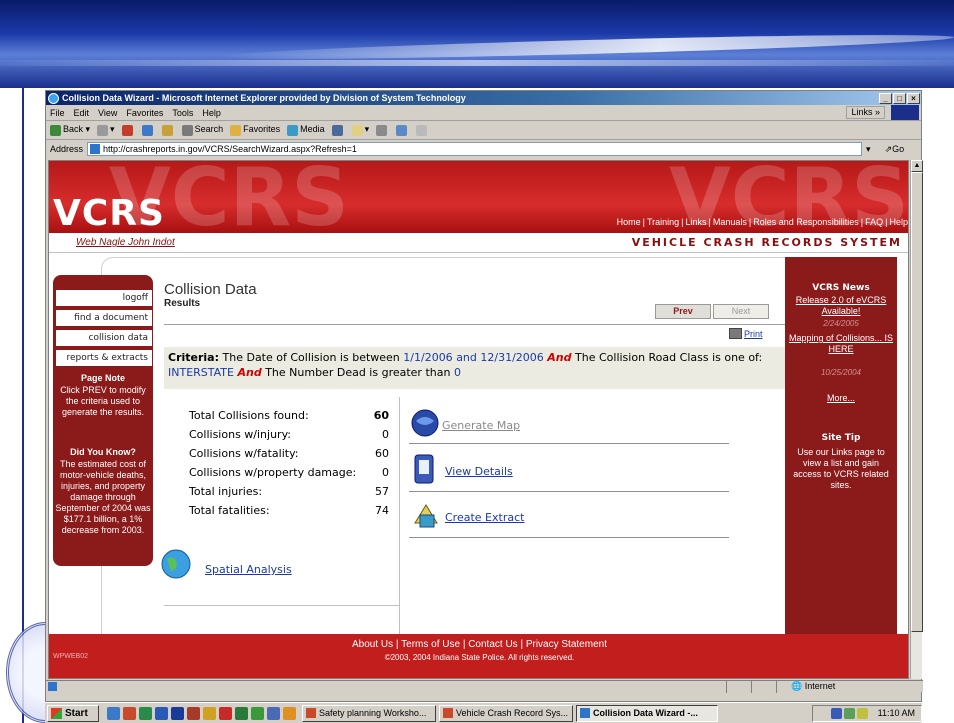  I want to click on link-manuals: Manuals, so click(730, 222).